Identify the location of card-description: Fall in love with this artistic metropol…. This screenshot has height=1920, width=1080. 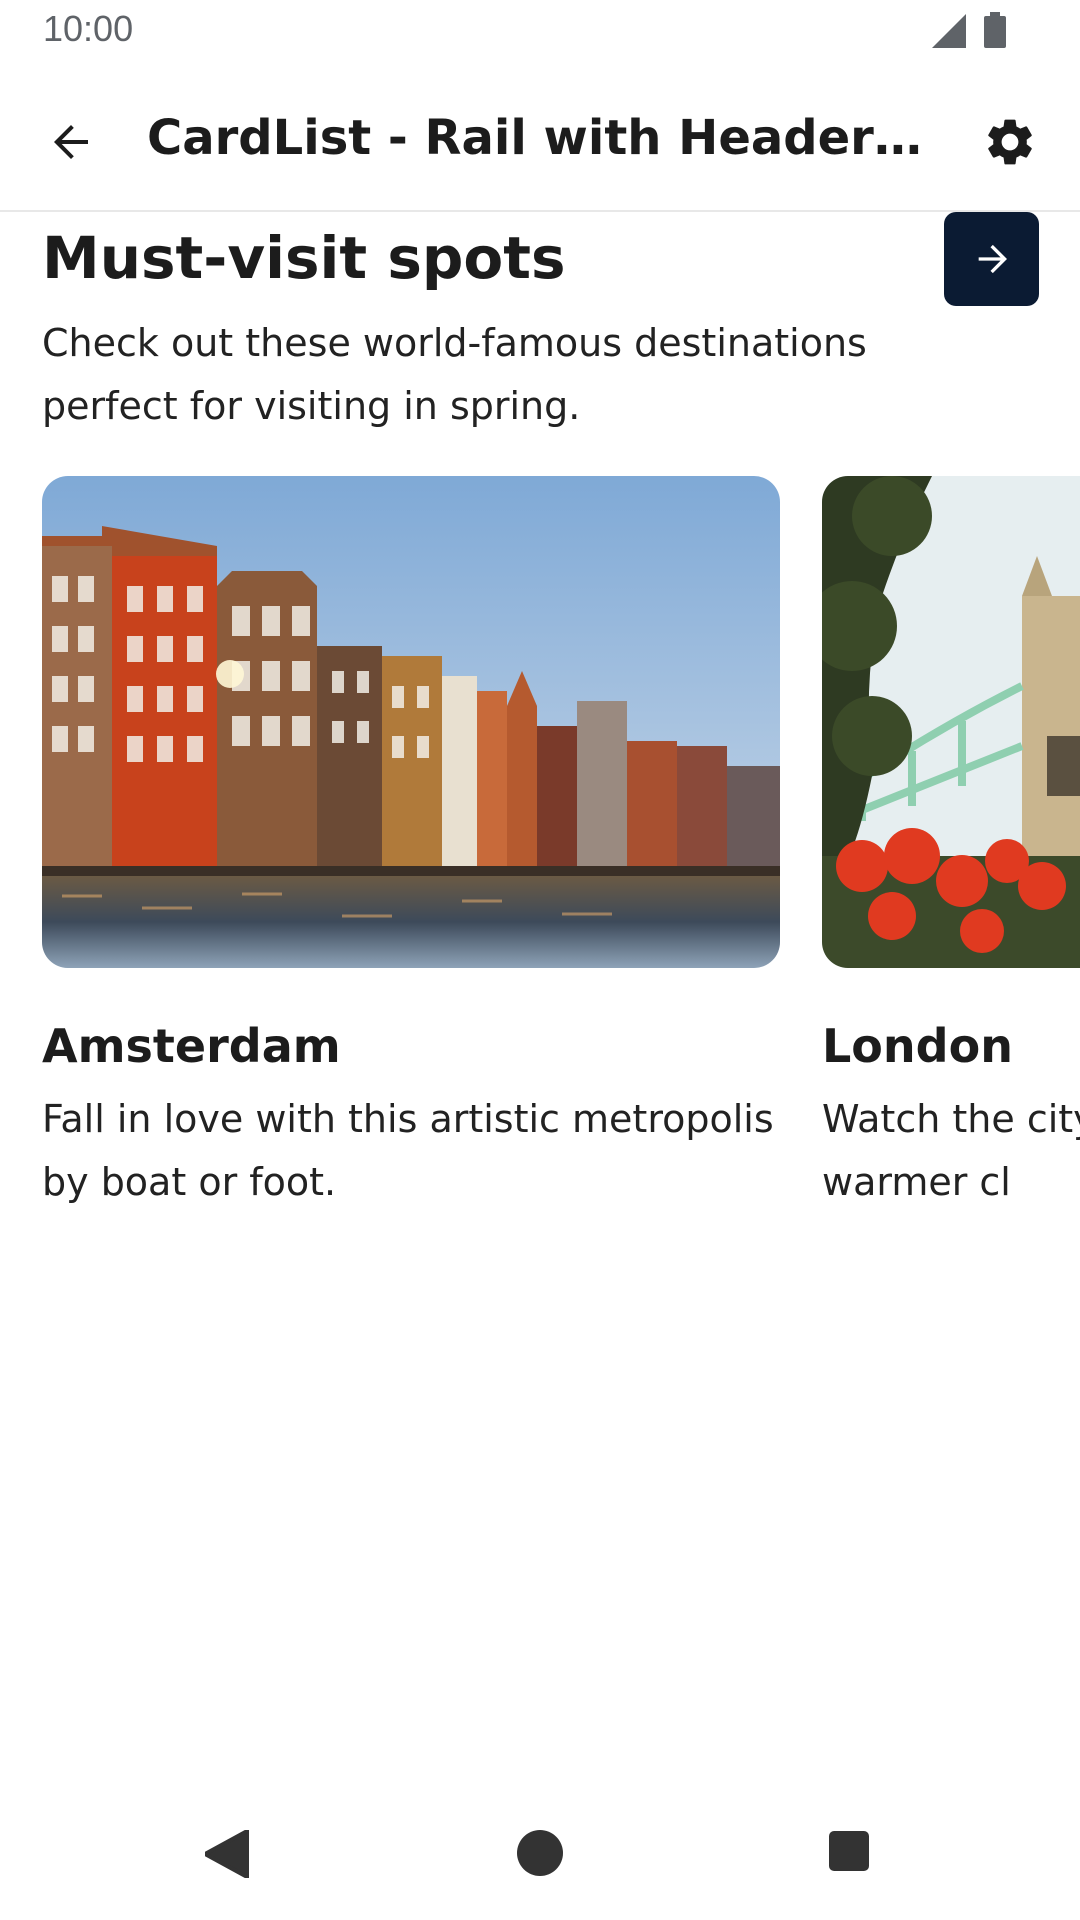
(408, 1150).